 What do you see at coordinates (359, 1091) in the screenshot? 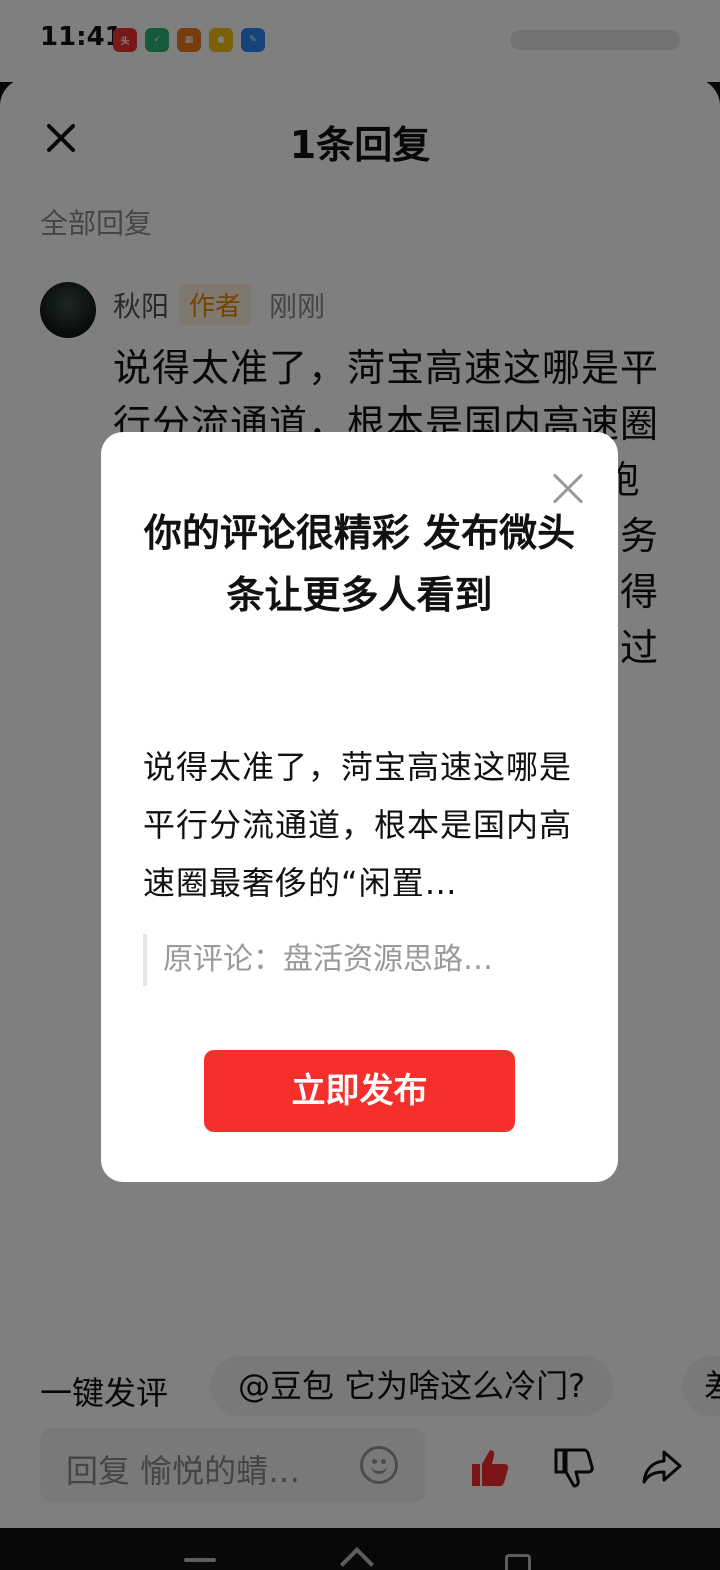
I see `publish-button: 立即发布` at bounding box center [359, 1091].